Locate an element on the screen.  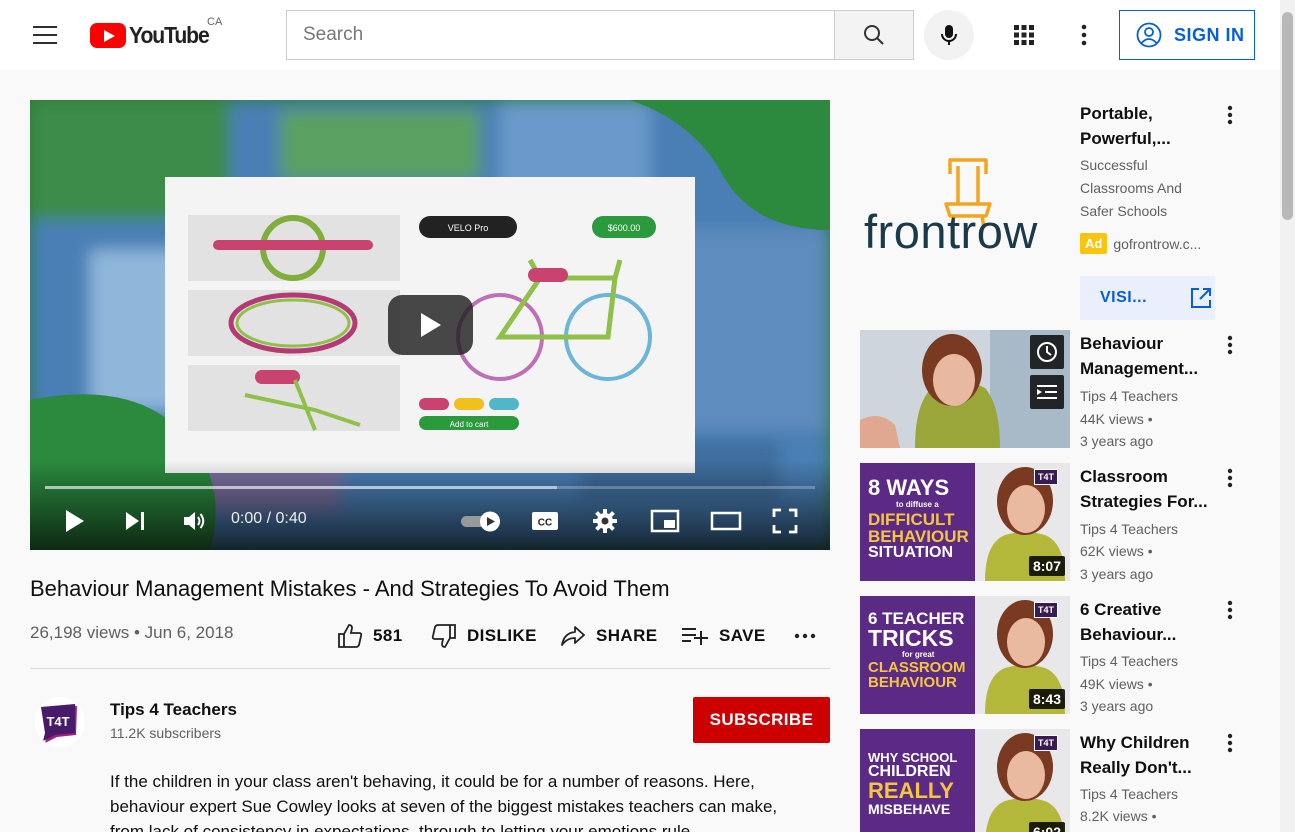
frontrow-logo: frontrow is located at coordinates (951, 208).